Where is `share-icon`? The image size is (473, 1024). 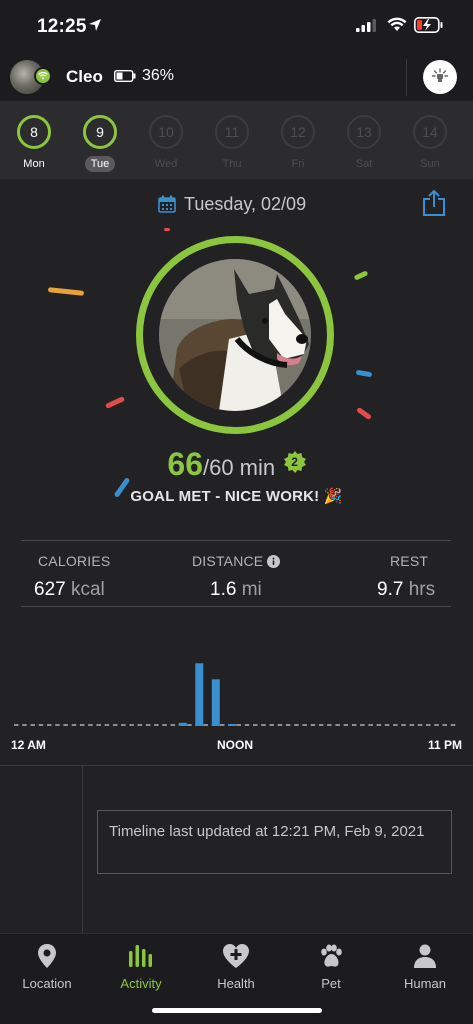 share-icon is located at coordinates (434, 203).